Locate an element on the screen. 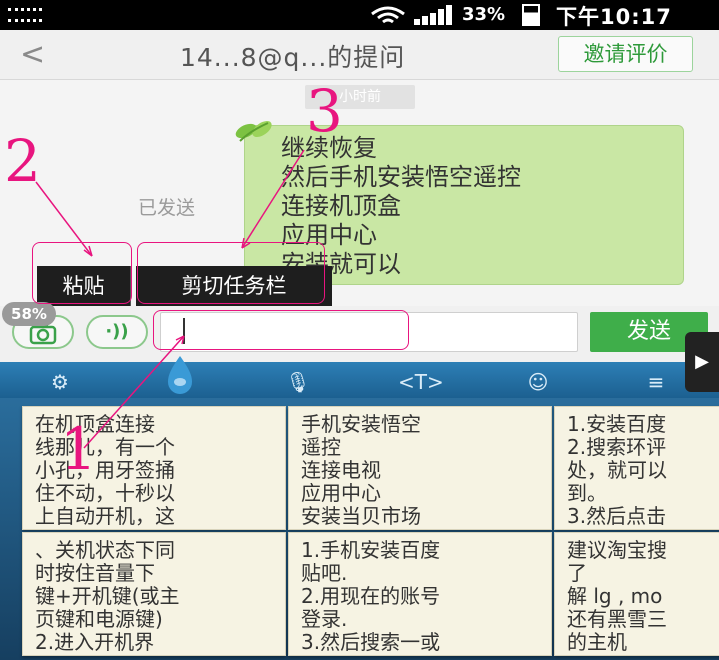 This screenshot has width=719, height=660. percent-badge: 58% is located at coordinates (29, 314).